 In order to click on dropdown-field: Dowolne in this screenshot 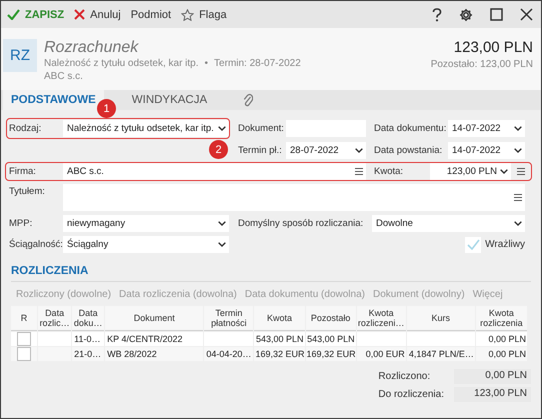, I will do `click(448, 223)`.